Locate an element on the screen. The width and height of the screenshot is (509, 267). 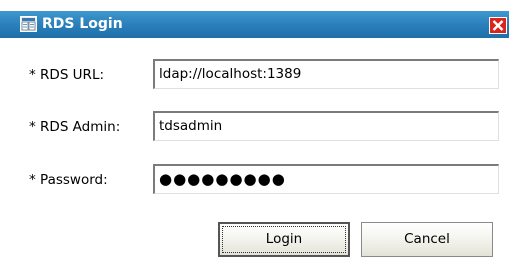
close-icon is located at coordinates (498, 25).